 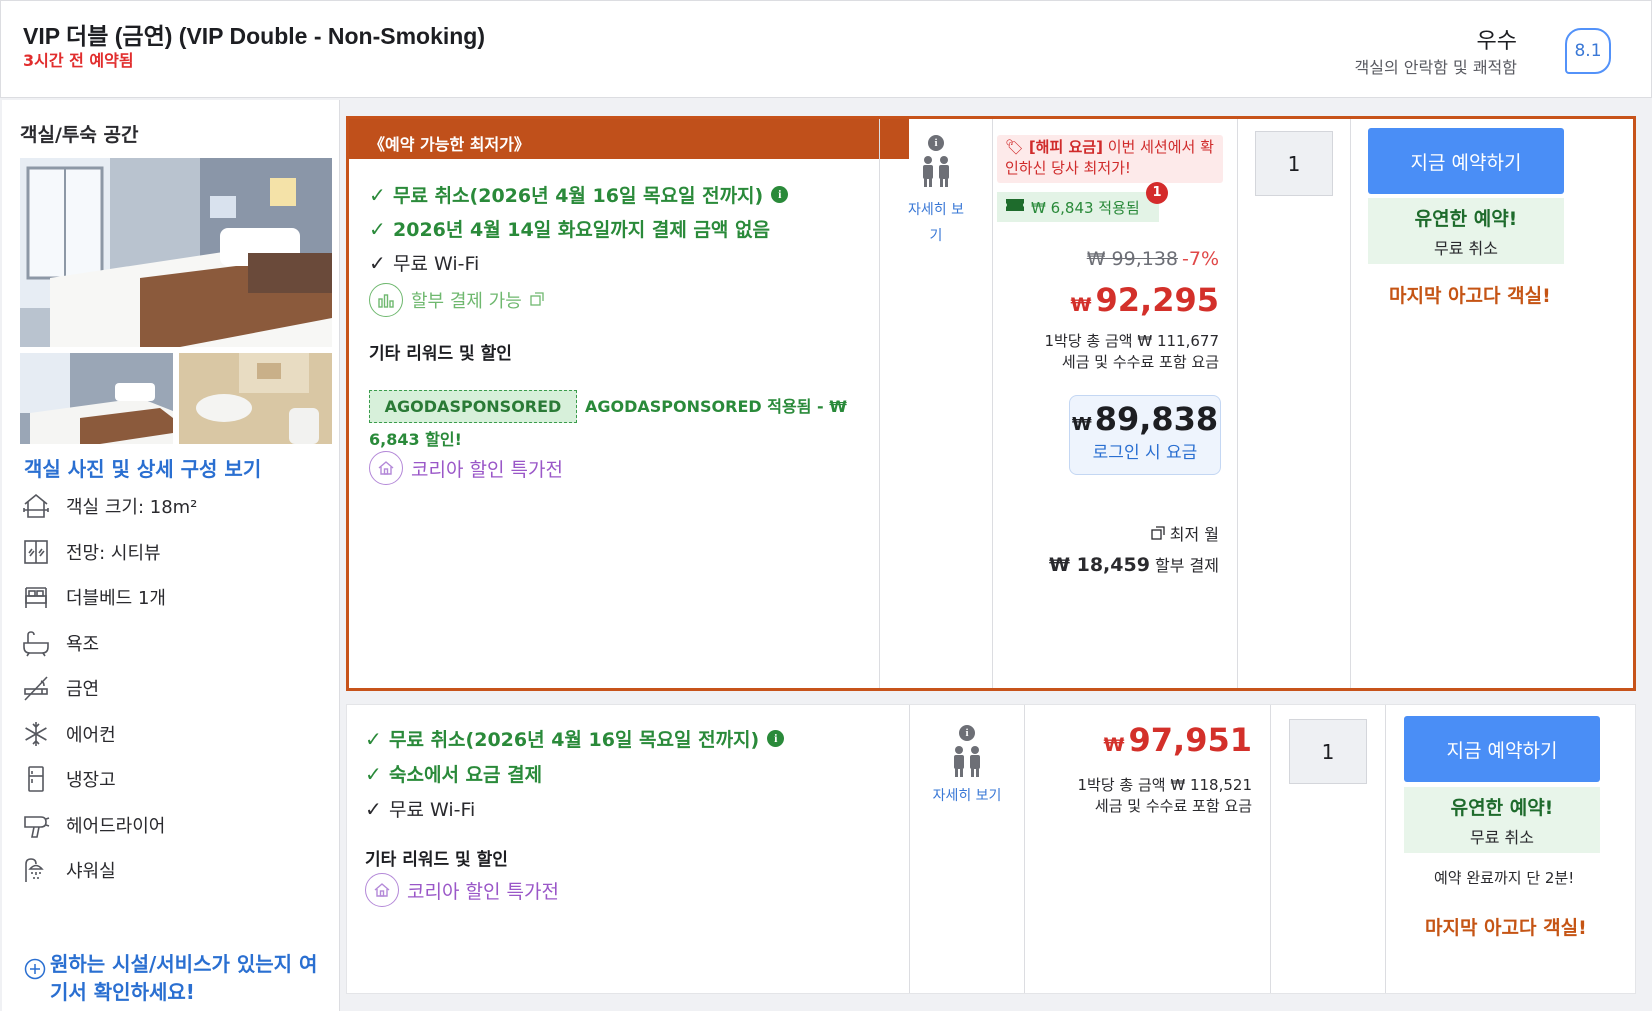 I want to click on installment-option: 할부 결제 가능, so click(x=456, y=300).